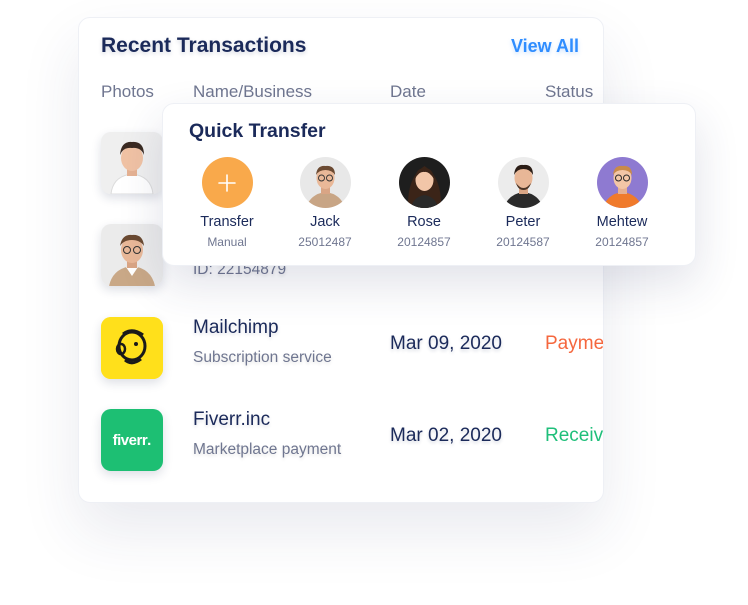 The height and width of the screenshot is (605, 748). I want to click on fiverr-logo-text: fiverr, so click(130, 440).